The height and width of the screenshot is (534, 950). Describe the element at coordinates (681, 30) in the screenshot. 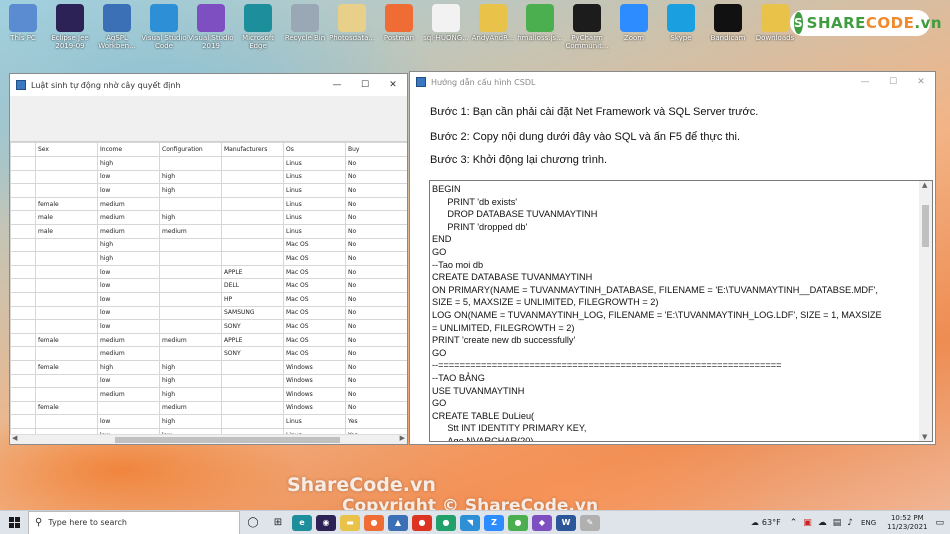

I see `desktop-icon-skype: Skype` at that location.